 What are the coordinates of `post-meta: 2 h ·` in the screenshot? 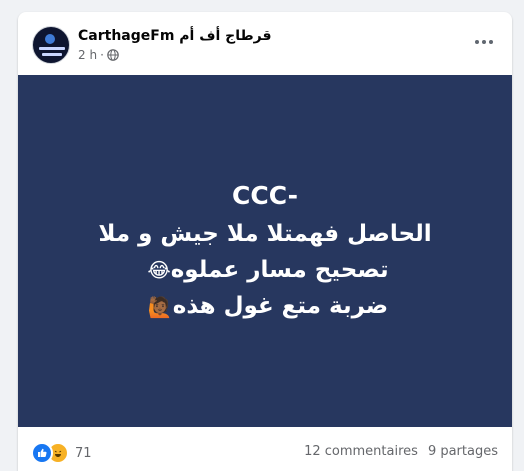 It's located at (98, 55).